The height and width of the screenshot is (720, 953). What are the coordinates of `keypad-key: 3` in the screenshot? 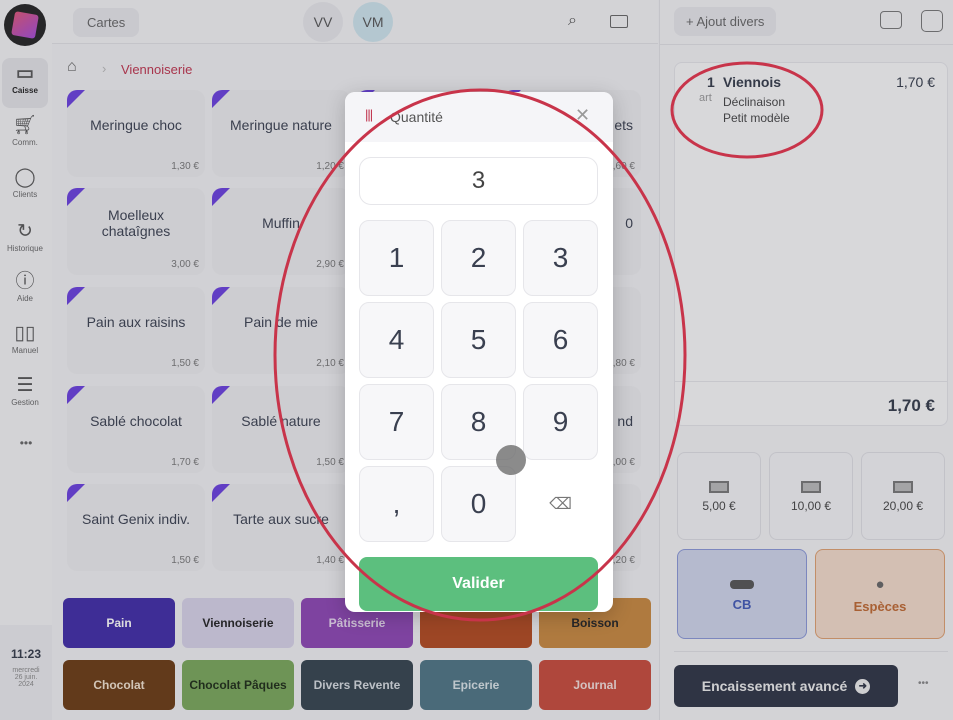 It's located at (560, 258).